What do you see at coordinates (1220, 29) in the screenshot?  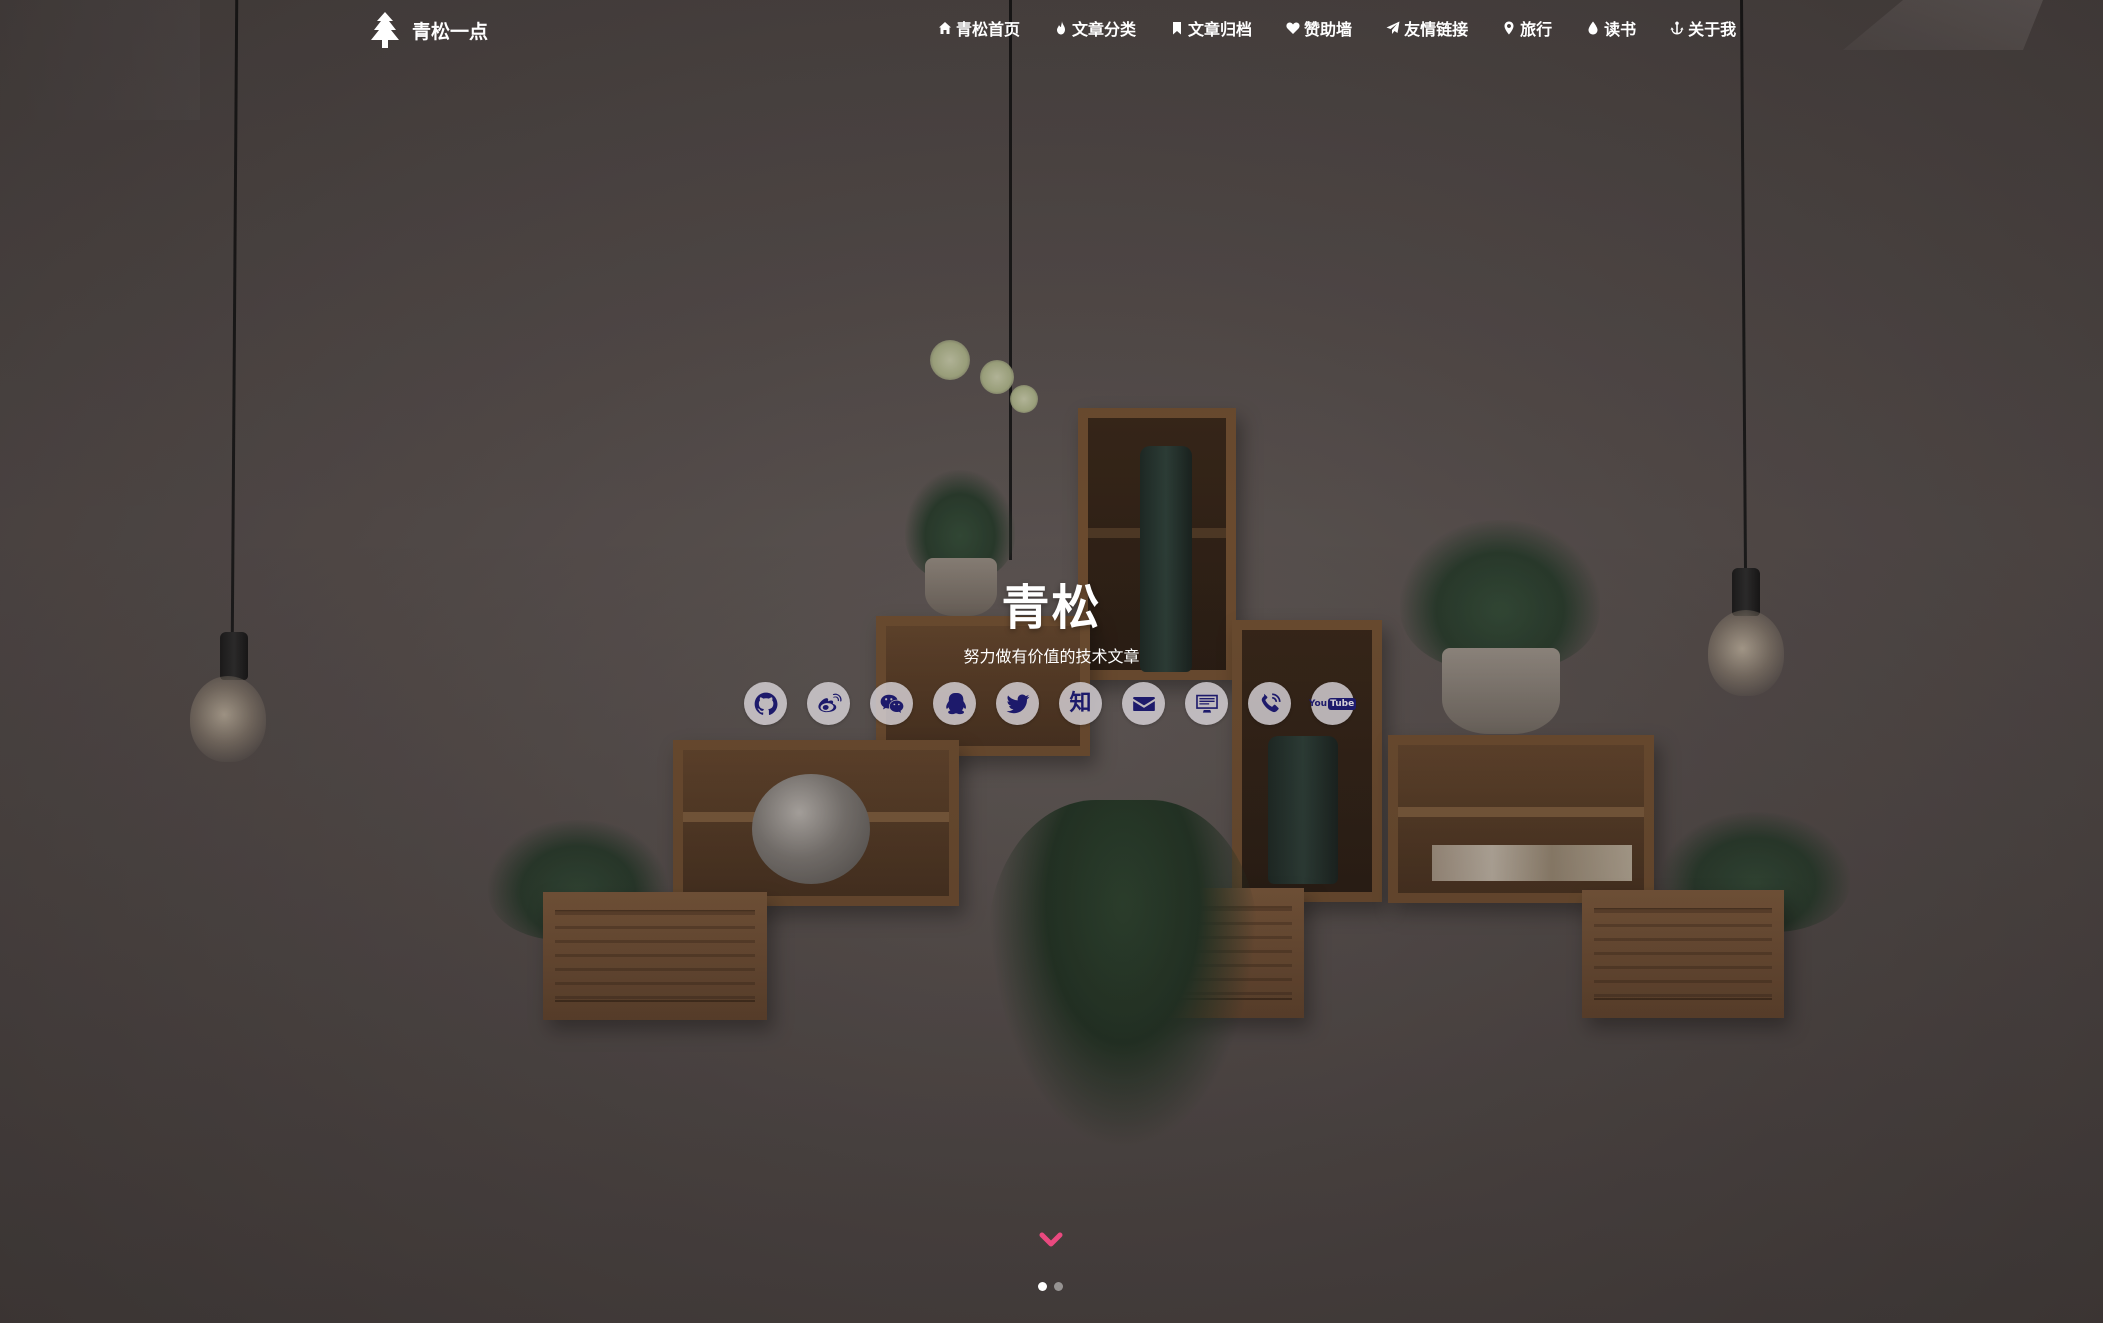 I see `nav-item-label: 文章归档` at bounding box center [1220, 29].